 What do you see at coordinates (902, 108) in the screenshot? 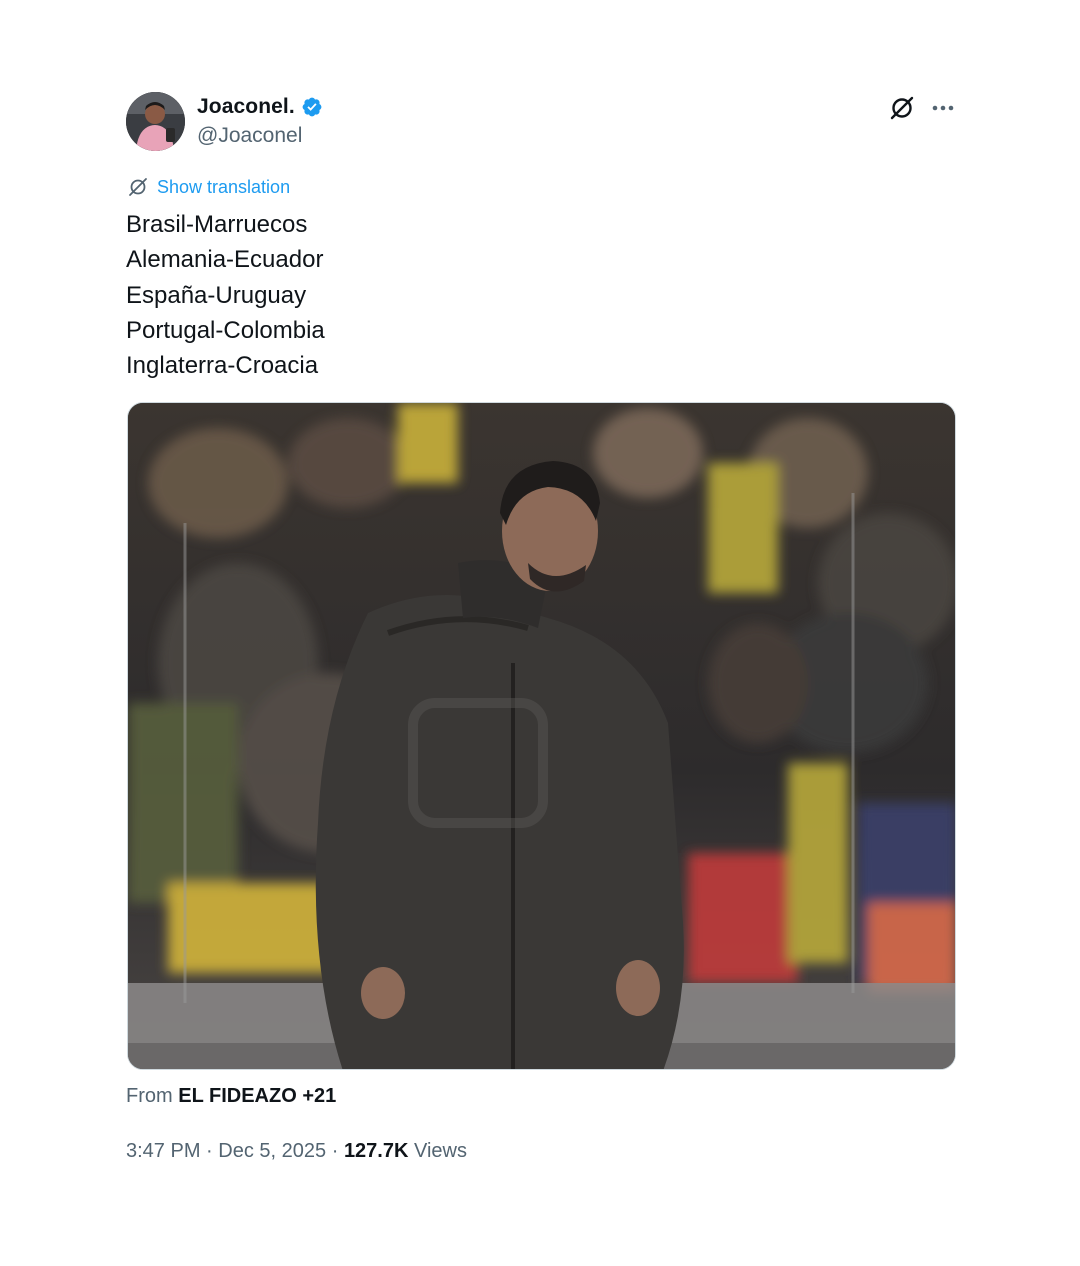
I see `grok-icon` at bounding box center [902, 108].